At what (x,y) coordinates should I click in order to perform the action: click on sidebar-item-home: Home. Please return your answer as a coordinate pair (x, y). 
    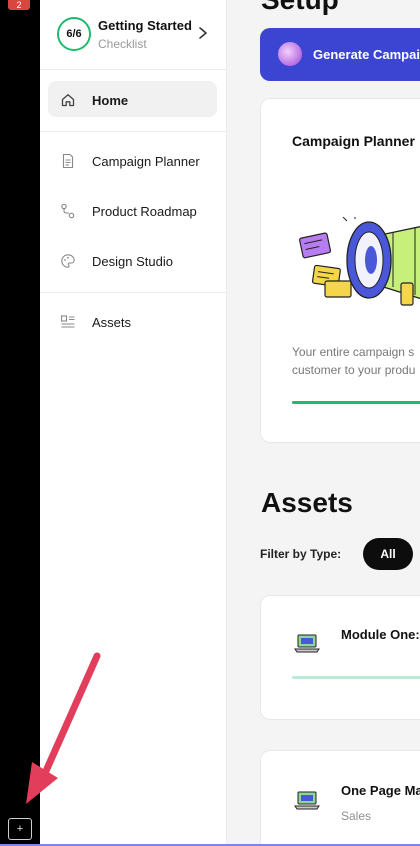
    Looking at the image, I should click on (132, 99).